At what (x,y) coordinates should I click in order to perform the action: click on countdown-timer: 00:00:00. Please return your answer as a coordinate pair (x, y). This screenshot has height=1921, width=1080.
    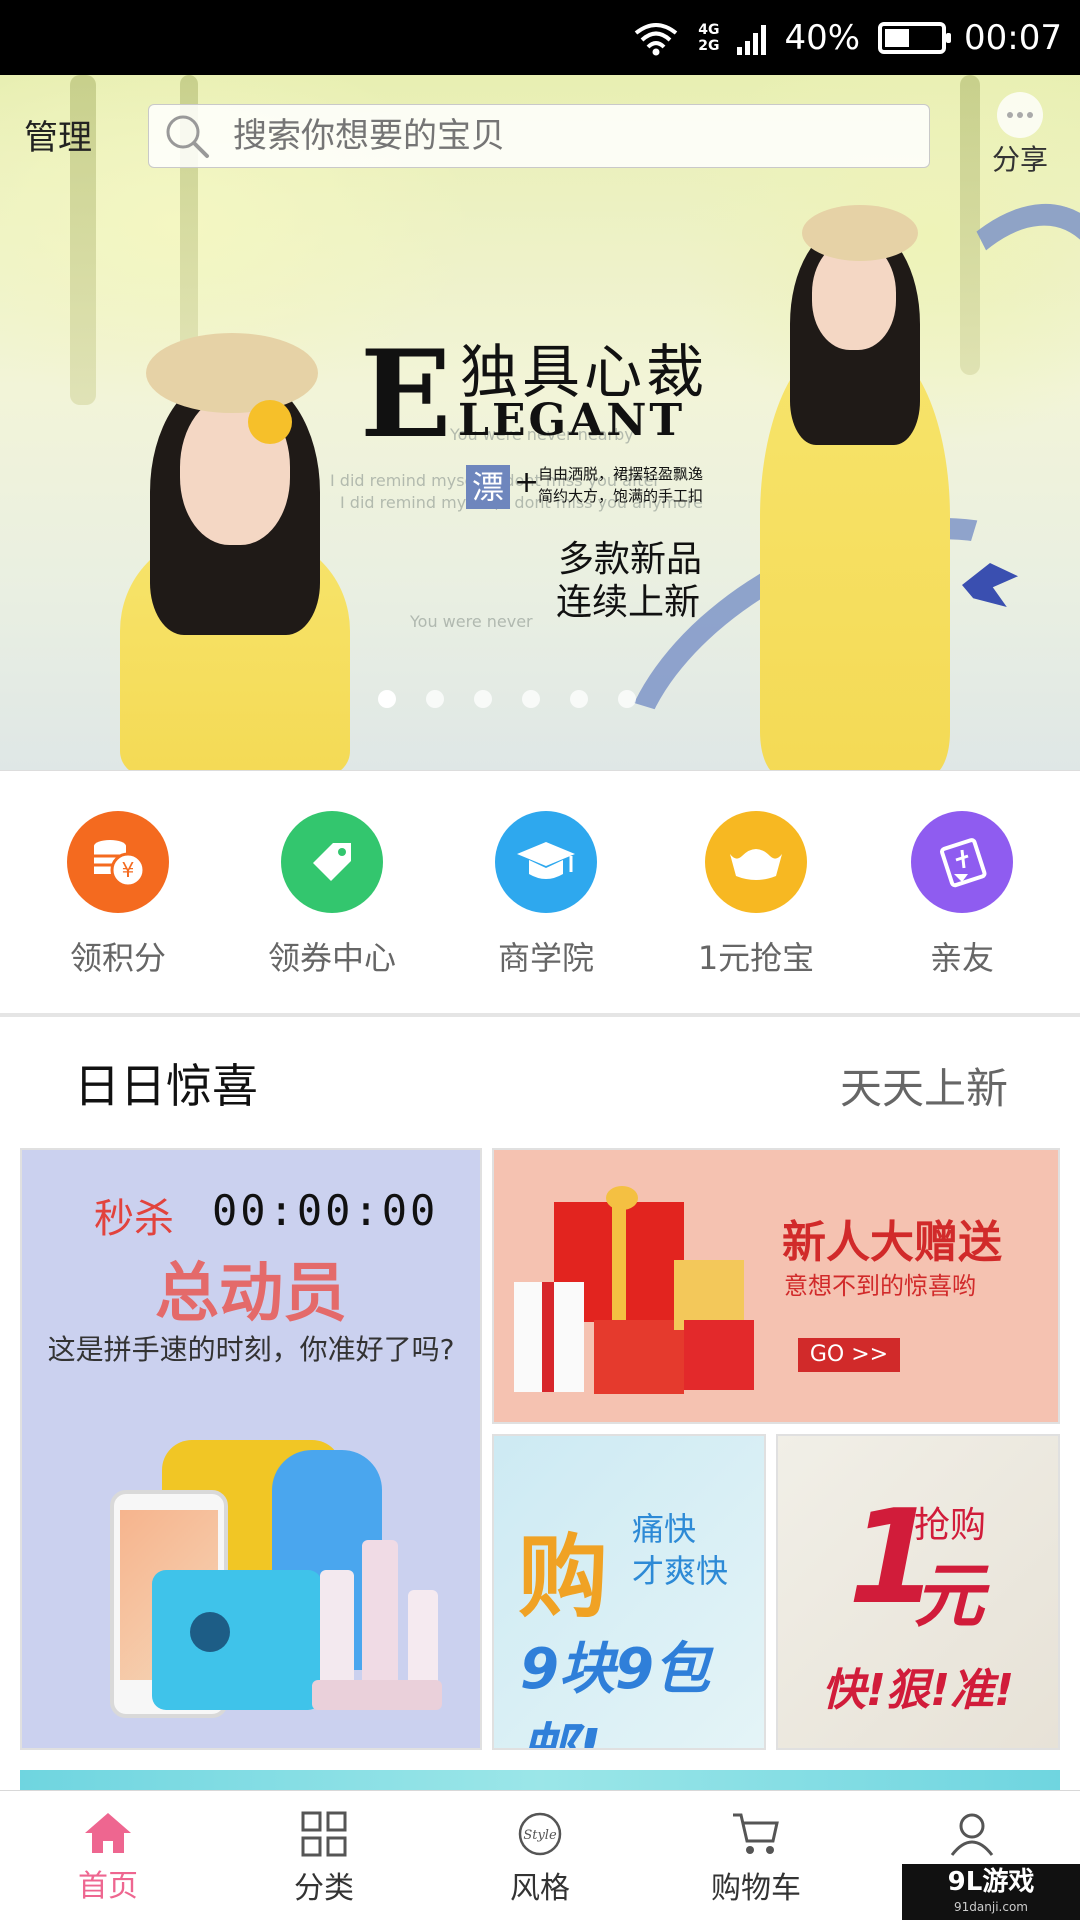
    Looking at the image, I should click on (325, 1210).